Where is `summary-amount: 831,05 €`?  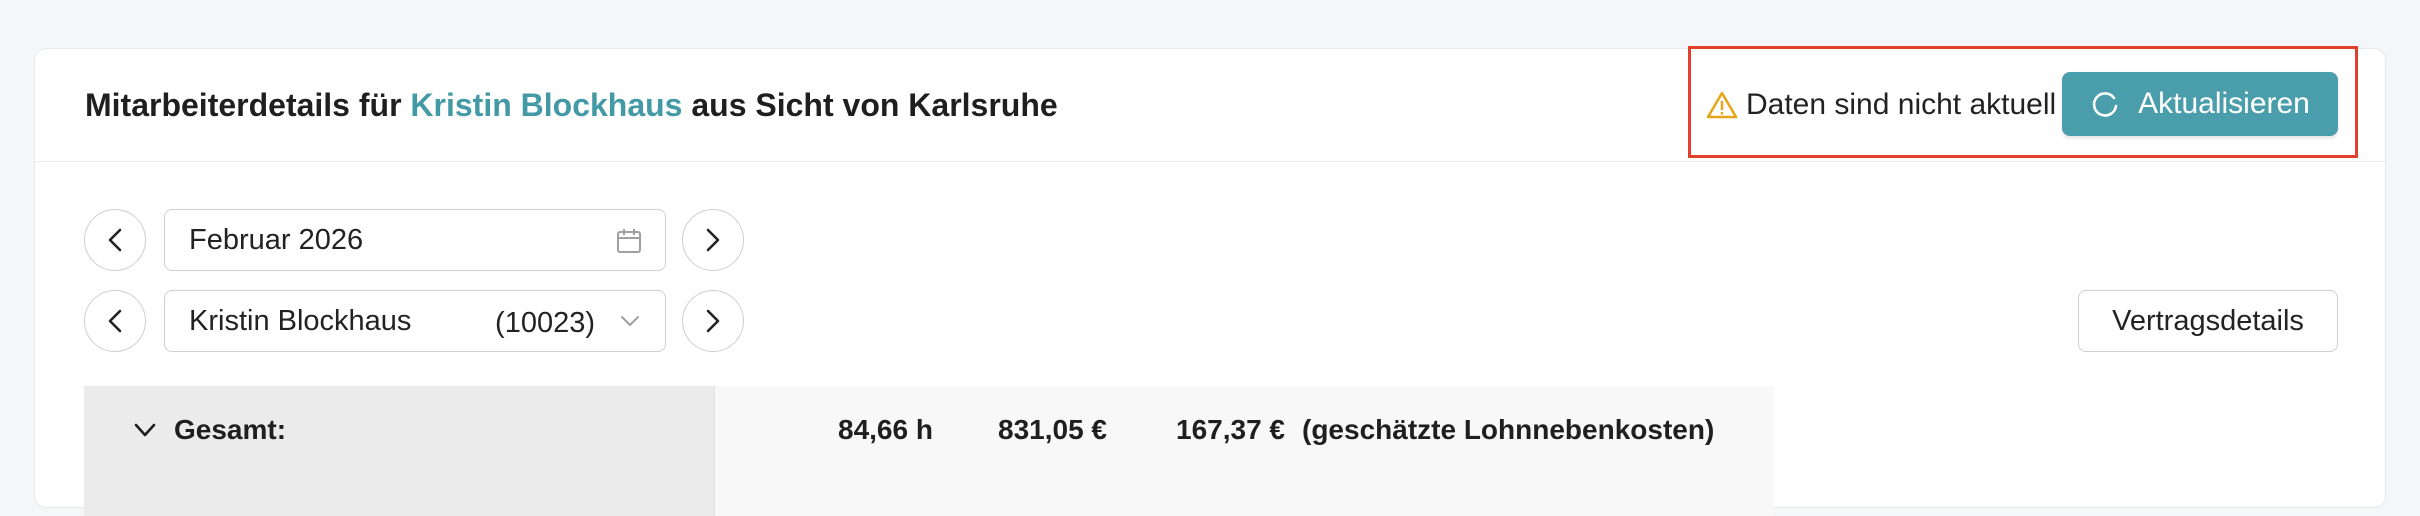 summary-amount: 831,05 € is located at coordinates (1052, 429).